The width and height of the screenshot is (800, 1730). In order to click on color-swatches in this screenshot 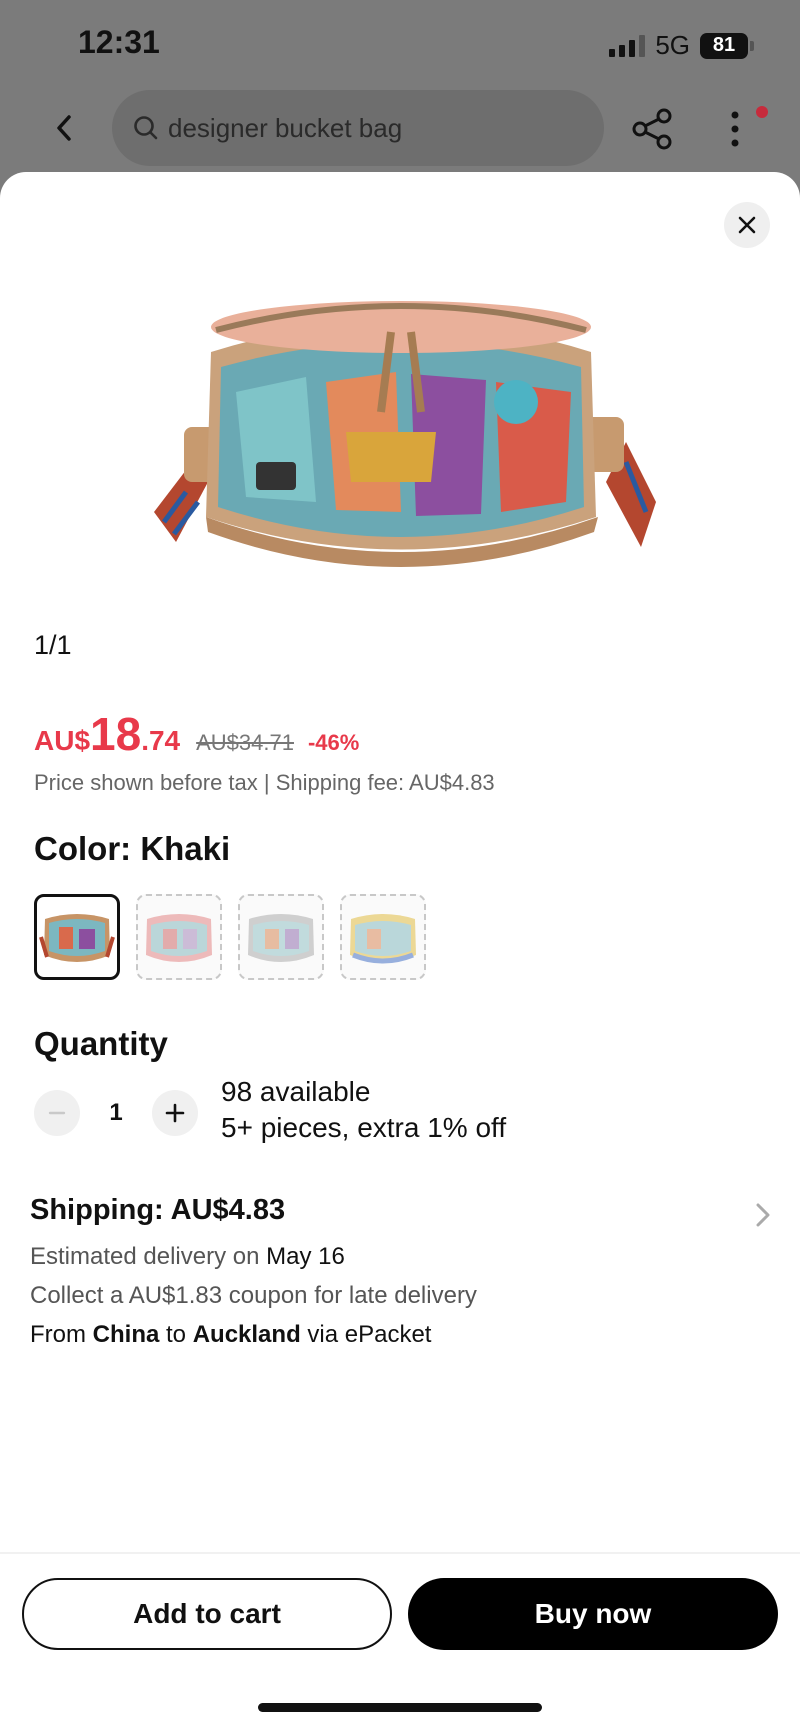, I will do `click(230, 937)`.